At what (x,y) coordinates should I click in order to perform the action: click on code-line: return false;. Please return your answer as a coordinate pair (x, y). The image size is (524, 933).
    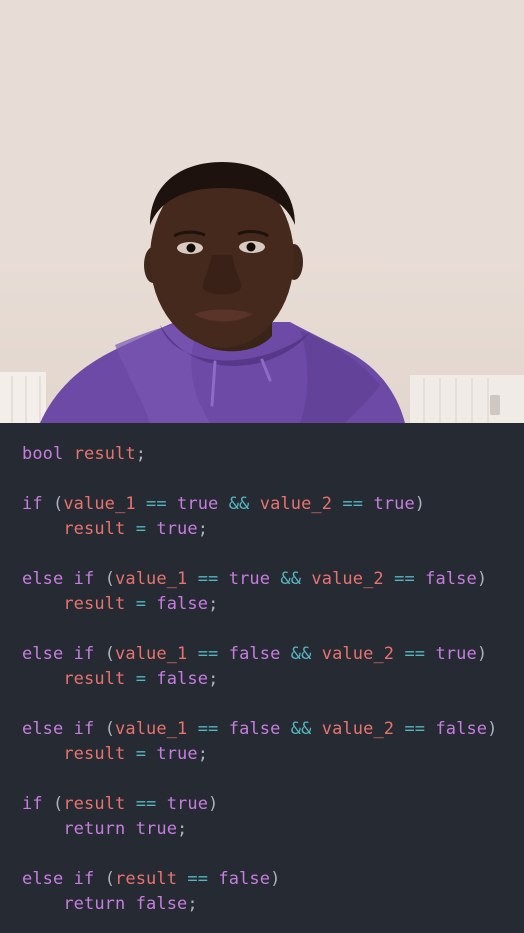
    Looking at the image, I should click on (110, 904).